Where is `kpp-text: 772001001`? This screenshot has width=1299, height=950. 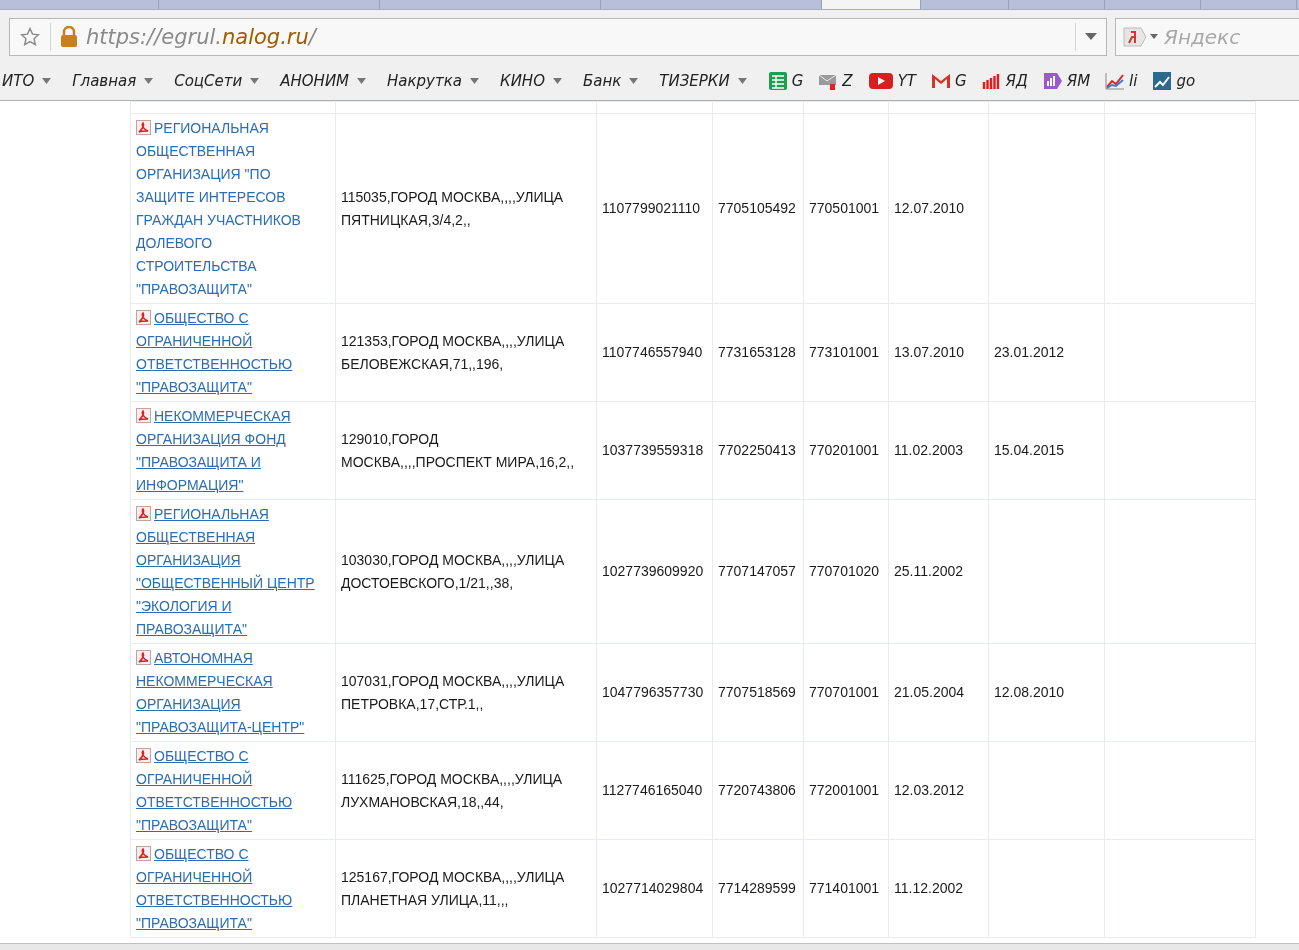 kpp-text: 772001001 is located at coordinates (844, 790).